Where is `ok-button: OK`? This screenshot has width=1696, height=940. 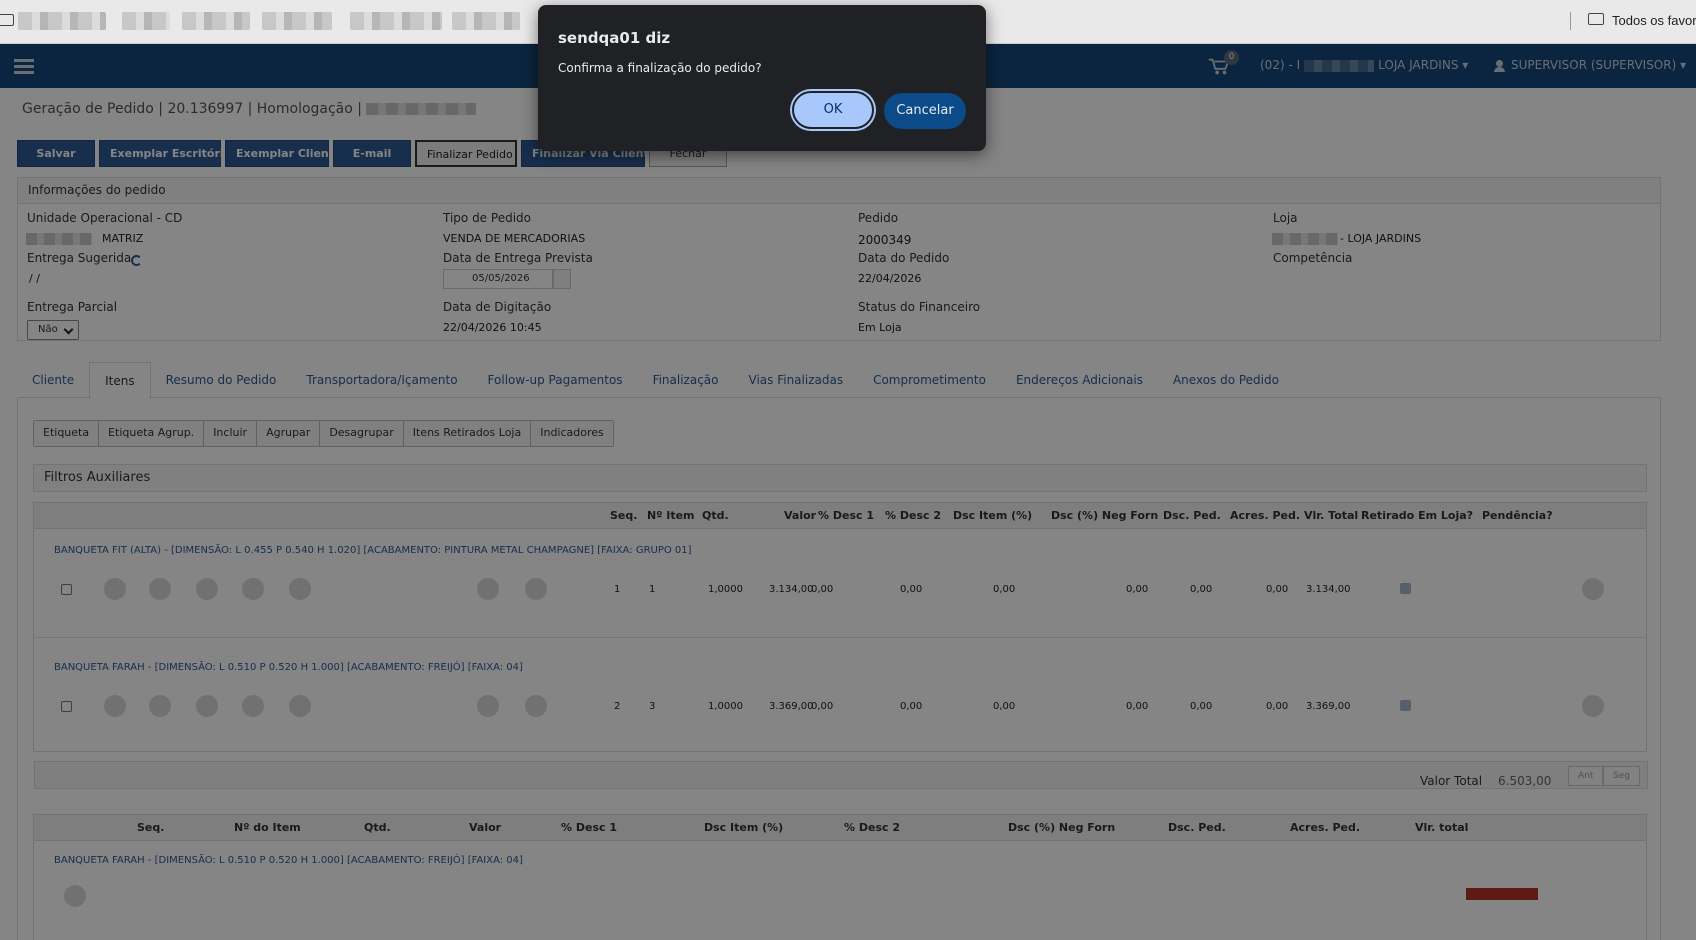
ok-button: OK is located at coordinates (833, 110).